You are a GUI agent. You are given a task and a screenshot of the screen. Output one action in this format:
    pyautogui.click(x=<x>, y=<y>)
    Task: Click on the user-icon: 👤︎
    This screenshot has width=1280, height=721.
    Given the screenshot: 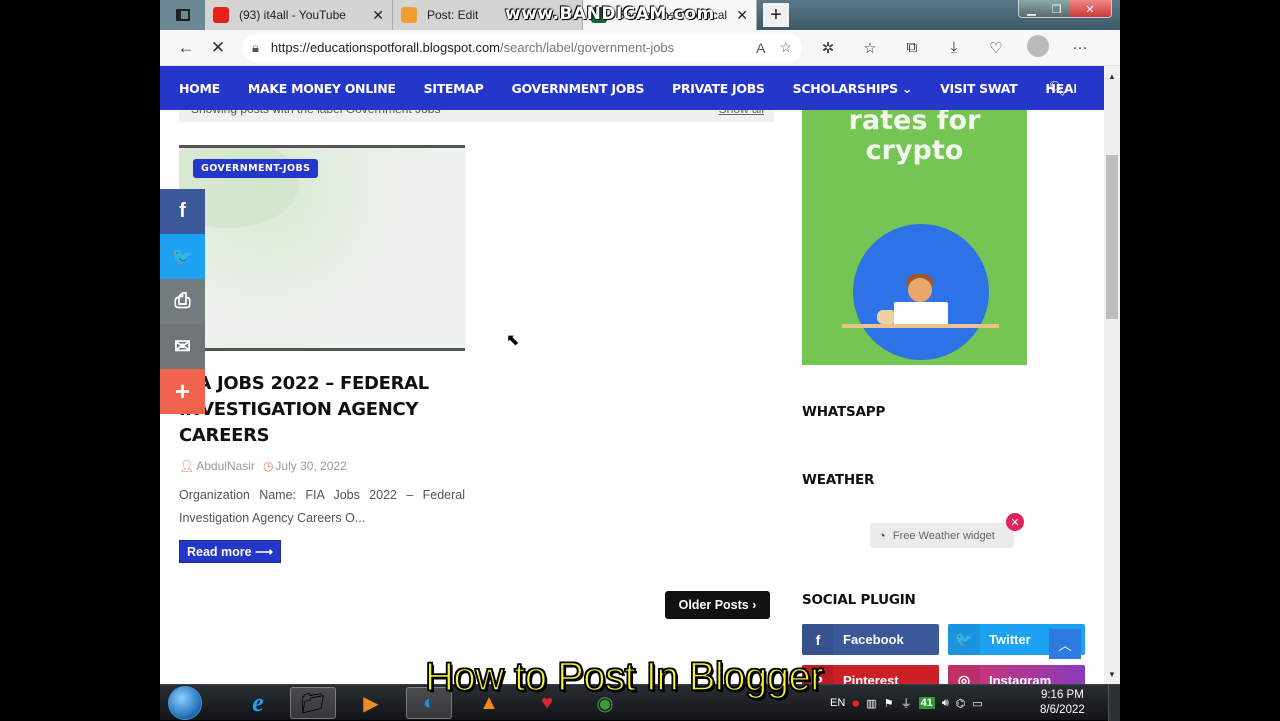 What is the action you would take?
    pyautogui.click(x=187, y=466)
    